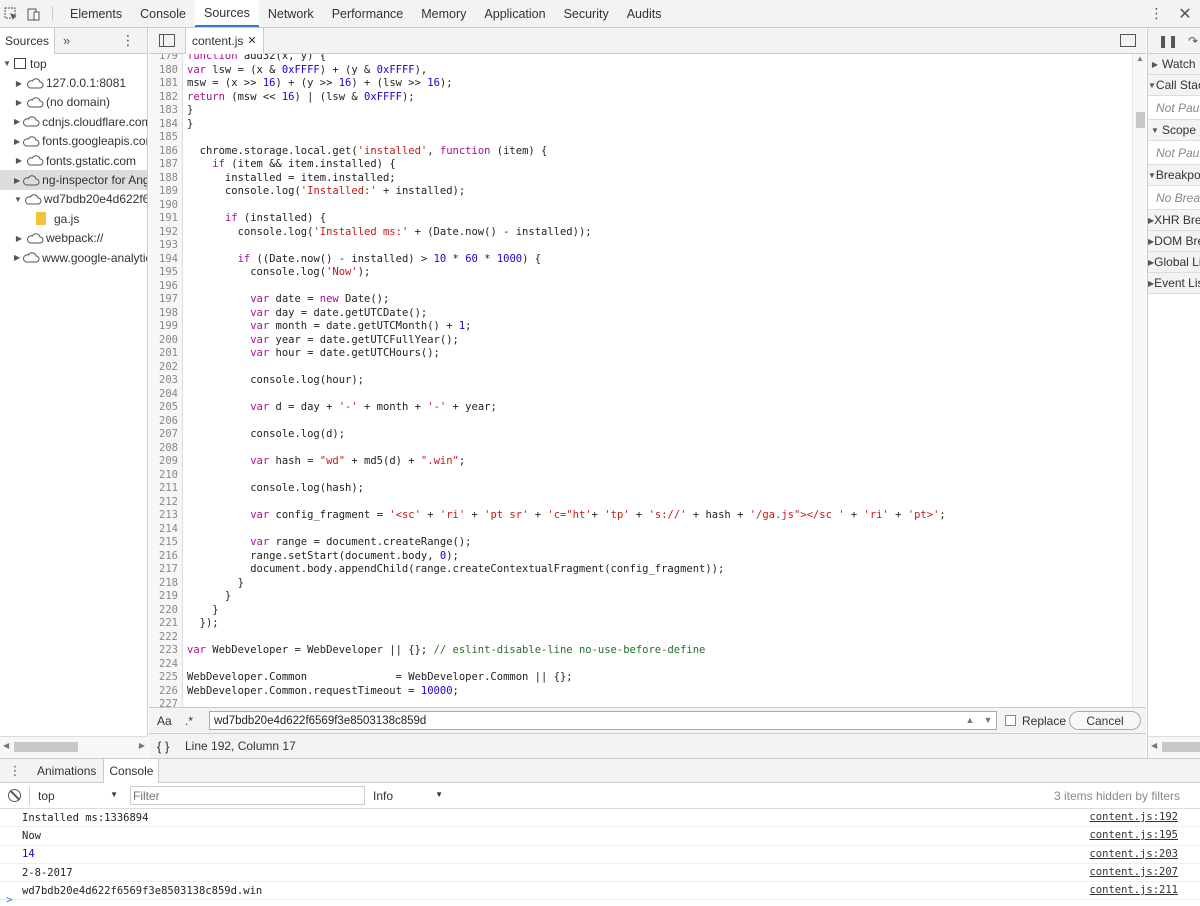 Image resolution: width=1200 pixels, height=906 pixels. Describe the element at coordinates (1140, 58) in the screenshot. I see `scroll-up-icon: ▲` at that location.